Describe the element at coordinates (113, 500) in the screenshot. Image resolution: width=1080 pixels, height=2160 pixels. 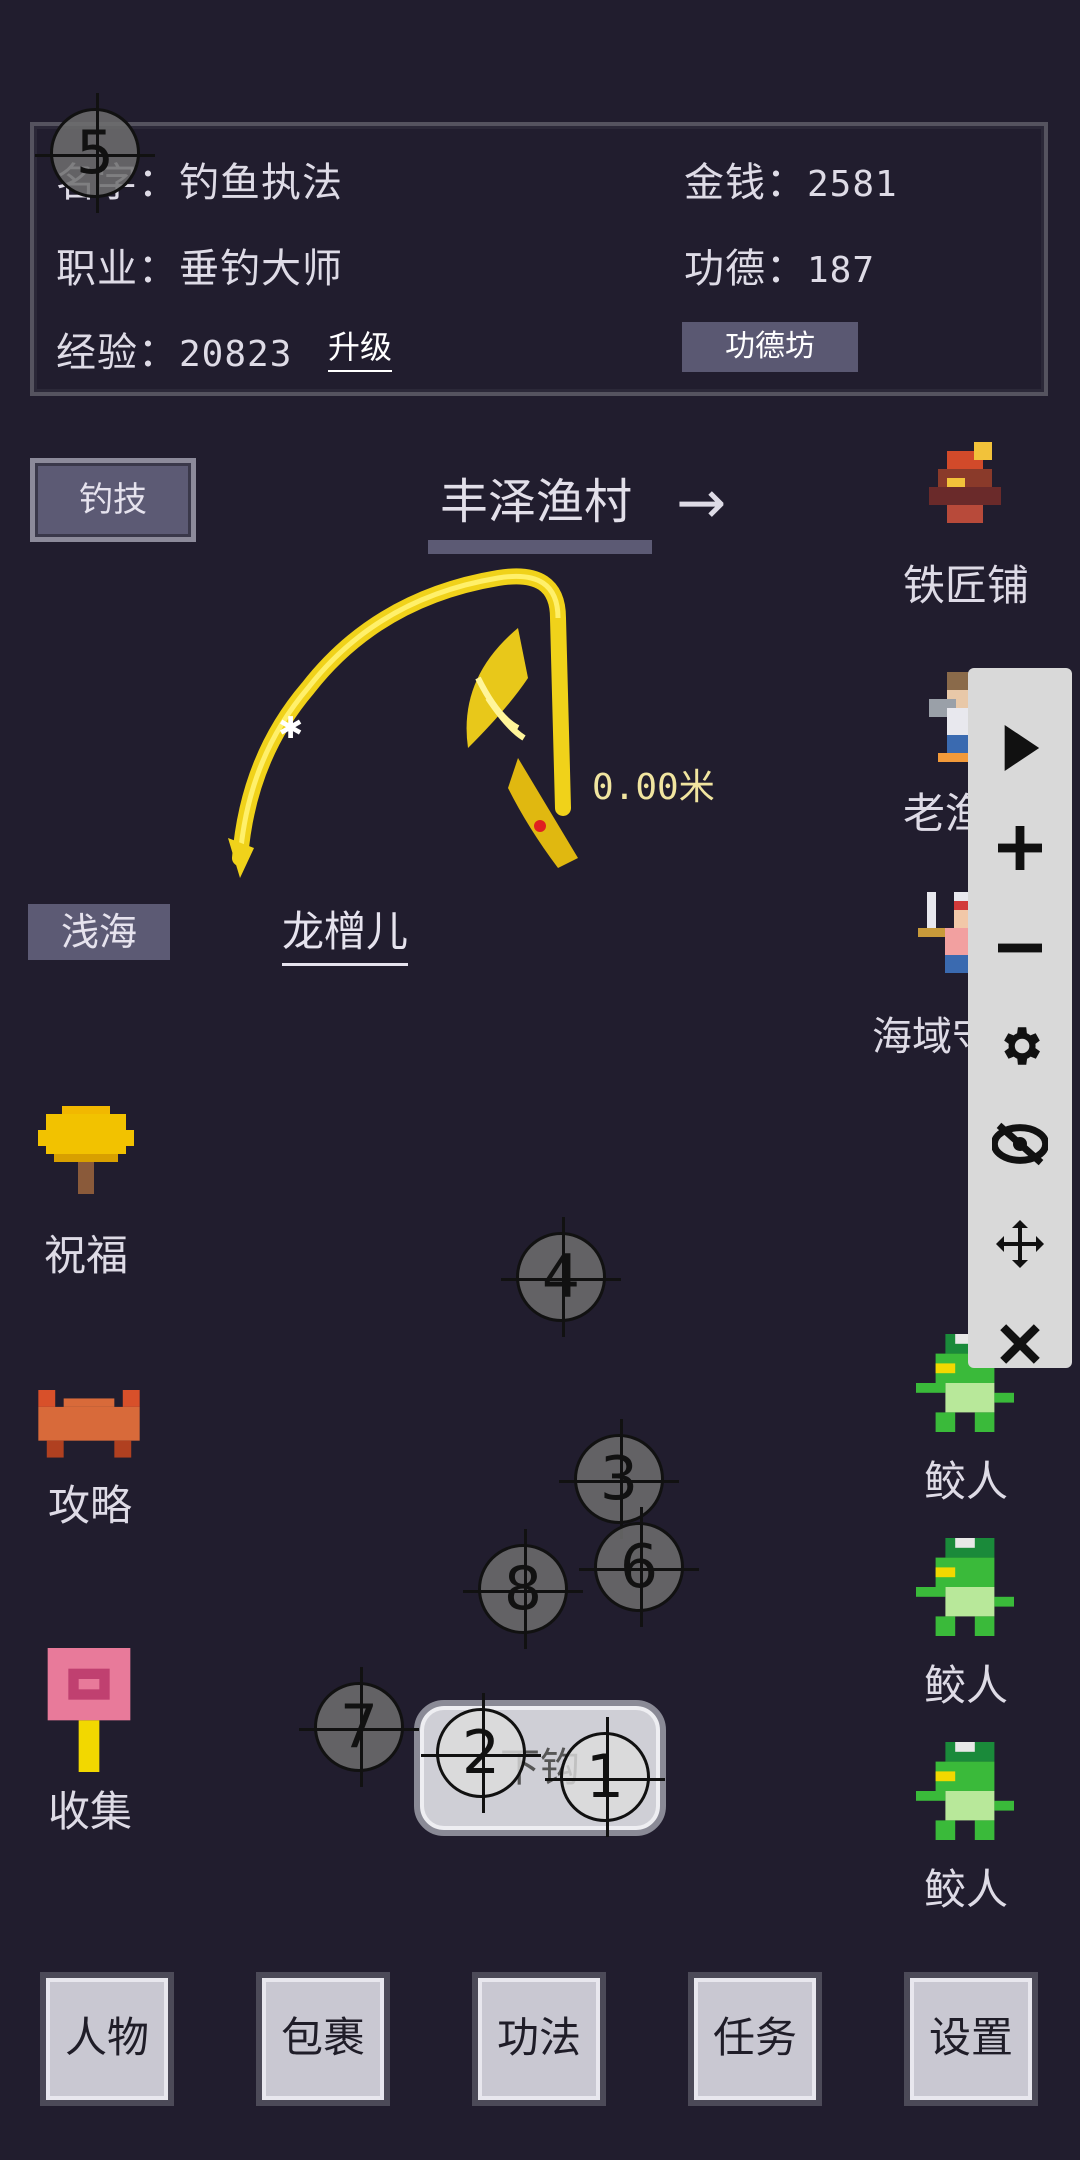
I see `fishing-skill-button: 钓技` at that location.